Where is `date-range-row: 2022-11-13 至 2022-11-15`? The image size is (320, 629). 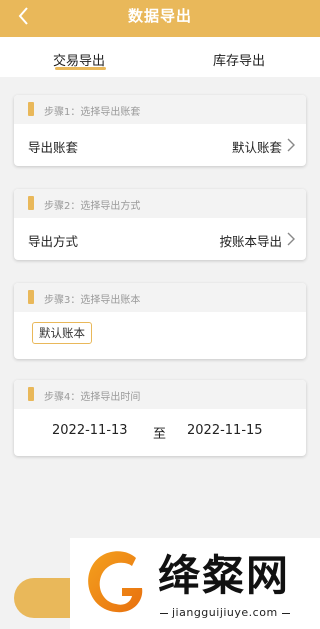 date-range-row: 2022-11-13 至 2022-11-15 is located at coordinates (160, 432).